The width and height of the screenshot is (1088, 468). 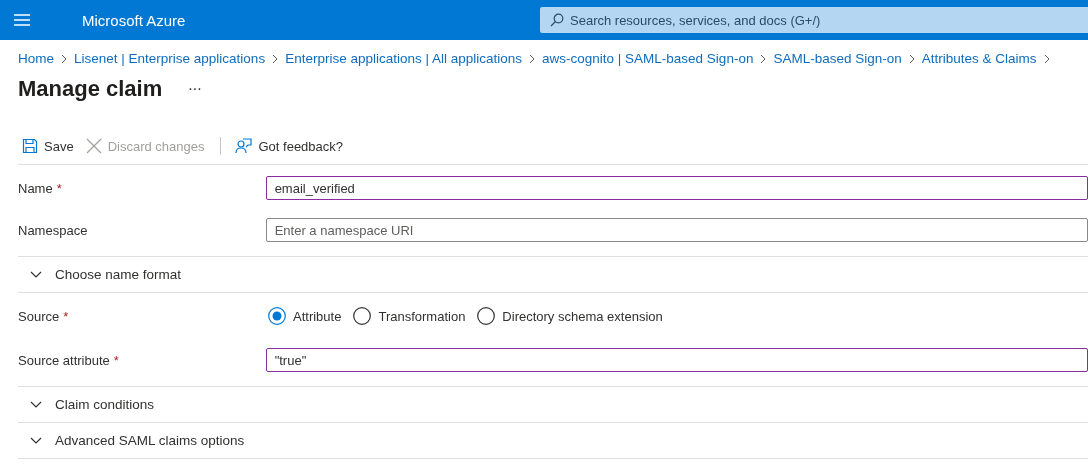 I want to click on breadcrumb-link: Enterprise applications | All applications, so click(x=404, y=58).